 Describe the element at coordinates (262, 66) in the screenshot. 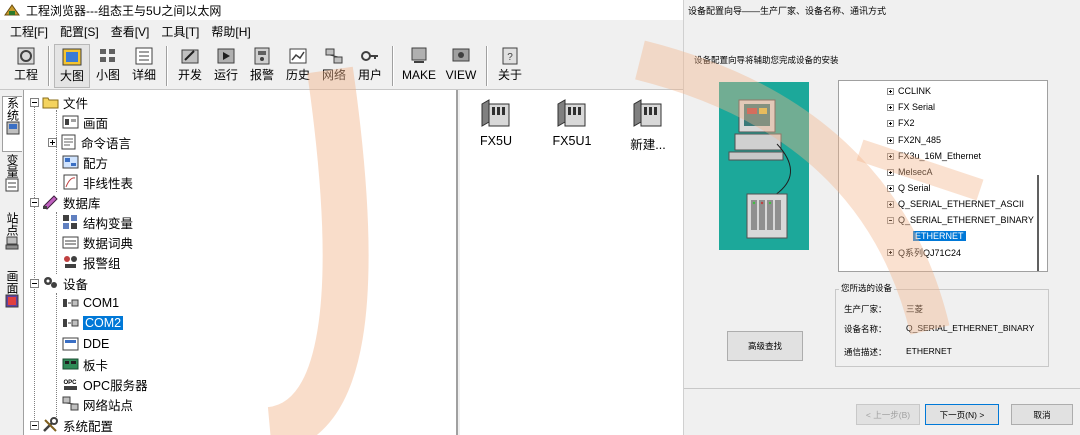

I see `alarm-button: 报警` at that location.